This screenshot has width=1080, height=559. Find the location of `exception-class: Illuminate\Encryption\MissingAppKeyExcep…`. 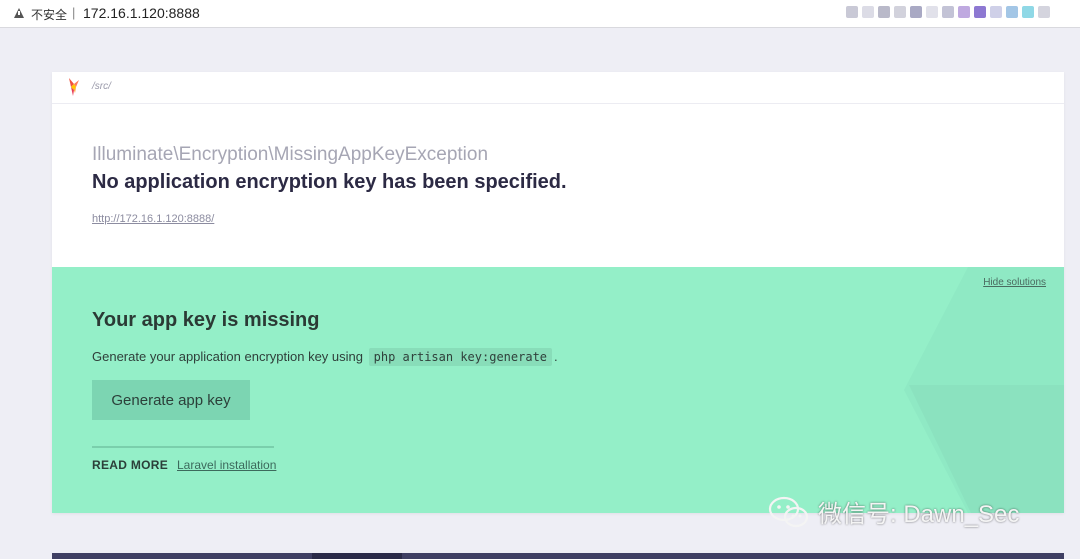

exception-class: Illuminate\Encryption\MissingAppKeyExcep… is located at coordinates (290, 154).